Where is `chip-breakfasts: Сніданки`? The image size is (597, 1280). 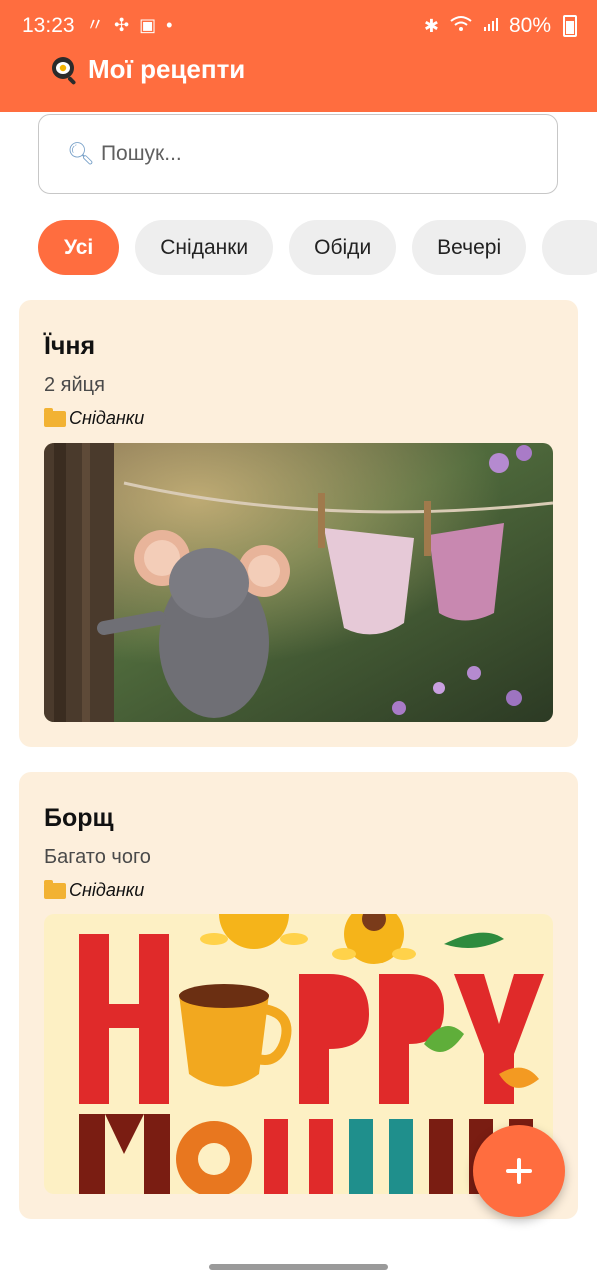
chip-breakfasts: Сніданки is located at coordinates (204, 247).